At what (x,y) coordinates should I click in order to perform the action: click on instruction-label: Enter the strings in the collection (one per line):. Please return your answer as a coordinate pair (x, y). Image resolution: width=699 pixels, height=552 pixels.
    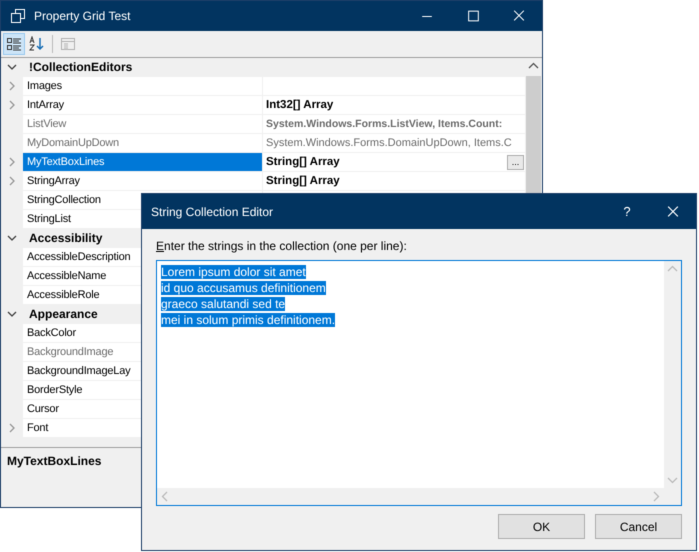
    Looking at the image, I should click on (282, 246).